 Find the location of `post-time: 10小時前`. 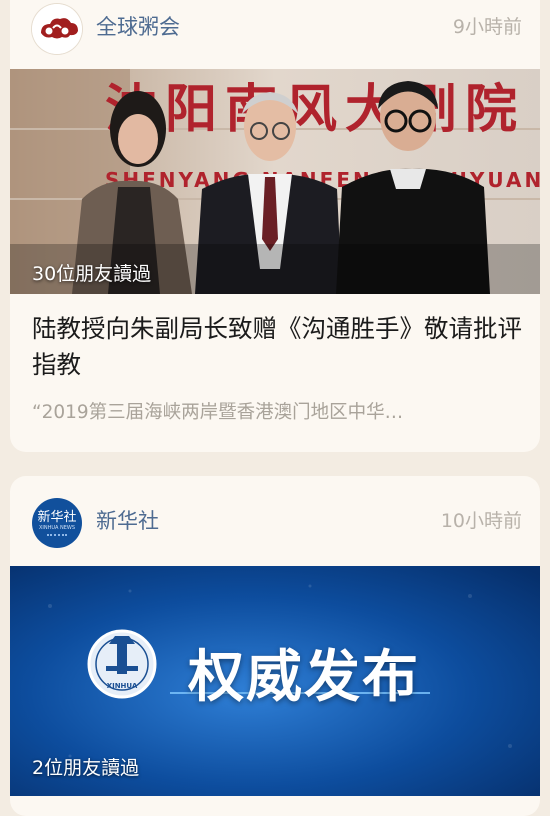

post-time: 10小時前 is located at coordinates (481, 521).